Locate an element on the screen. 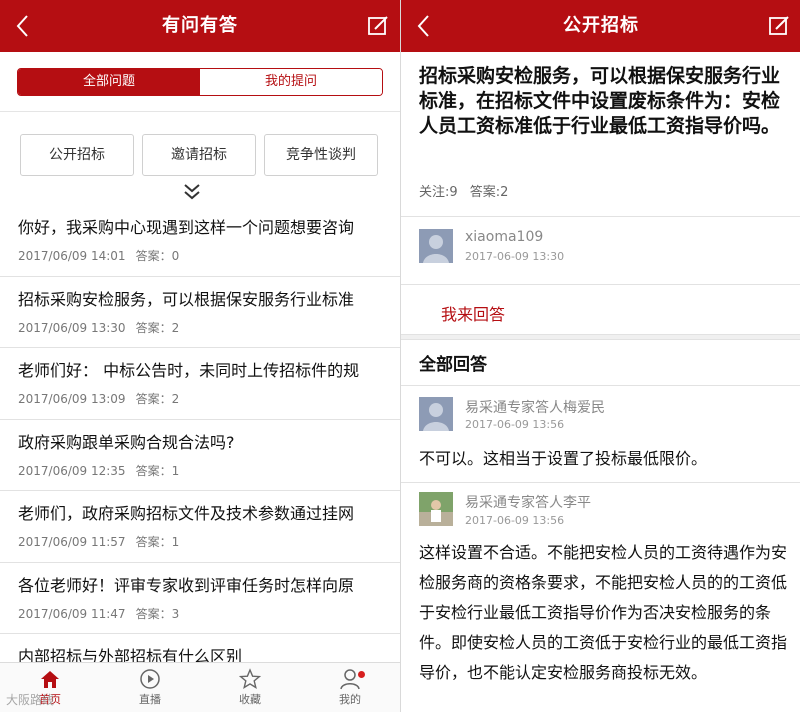  question-date: 2017/06/09 13:09 is located at coordinates (72, 399).